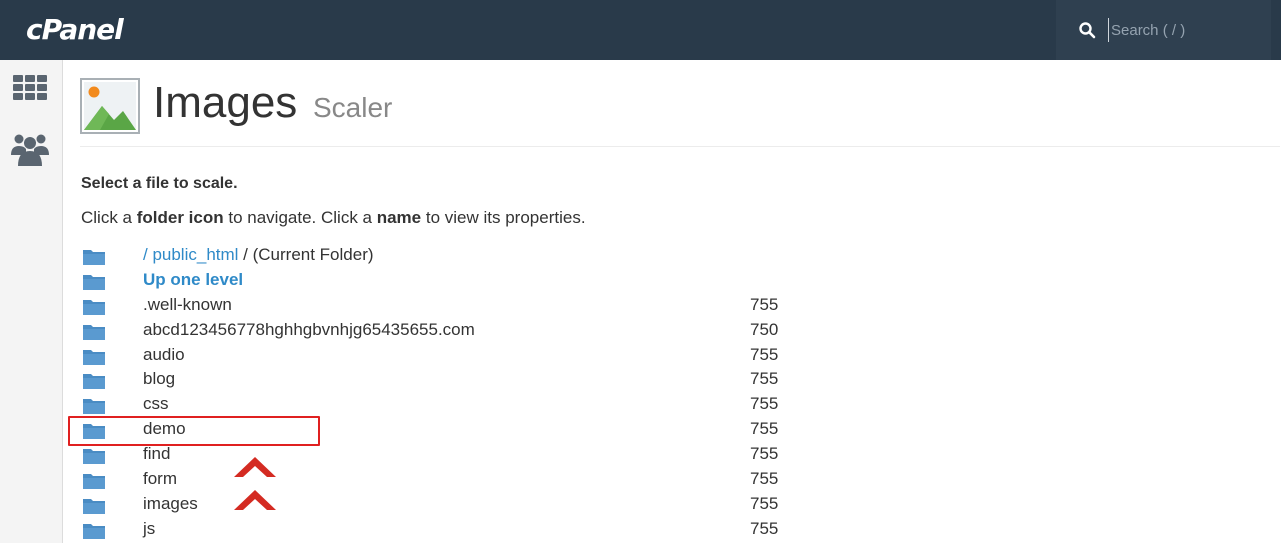 The height and width of the screenshot is (543, 1281). I want to click on folder-name: demo, so click(164, 429).